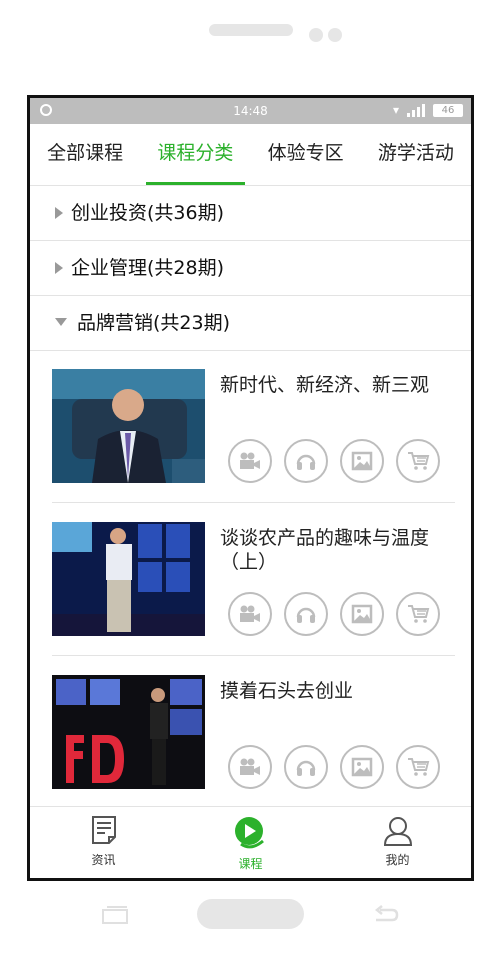  Describe the element at coordinates (335, 35) in the screenshot. I see `phone-camera` at that location.